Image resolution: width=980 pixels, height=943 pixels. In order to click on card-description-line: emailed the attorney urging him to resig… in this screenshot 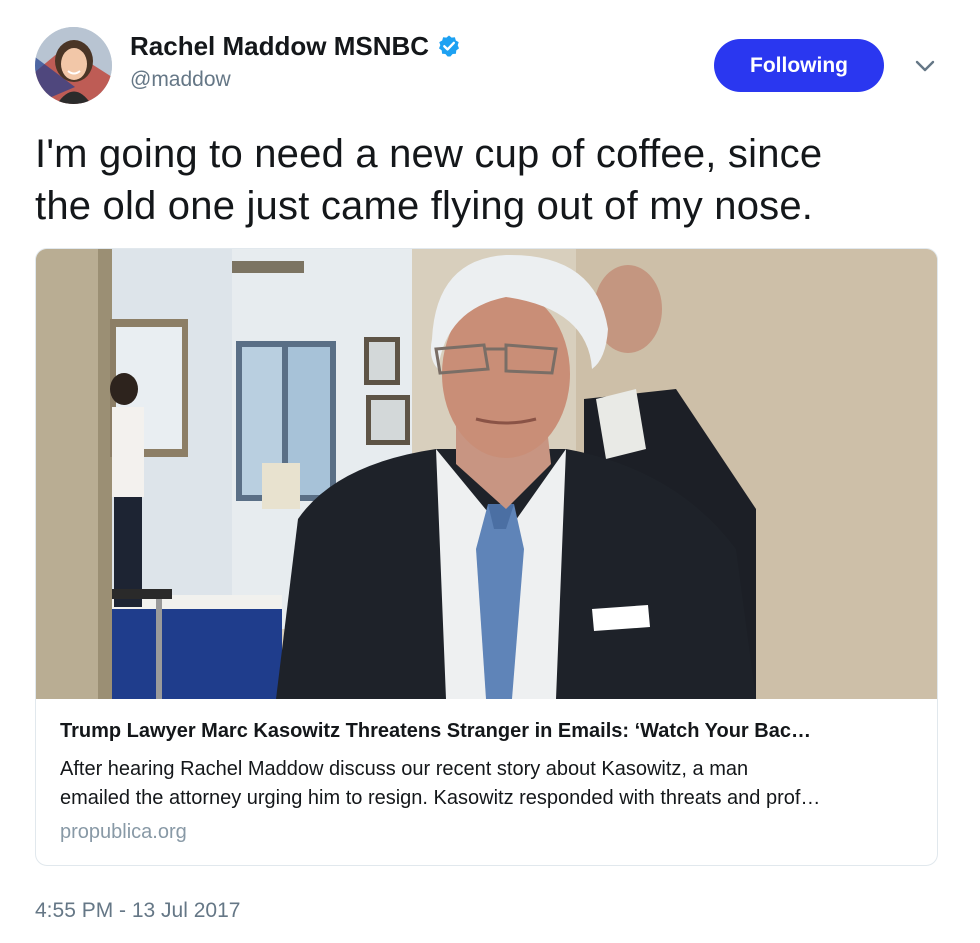, I will do `click(440, 798)`.